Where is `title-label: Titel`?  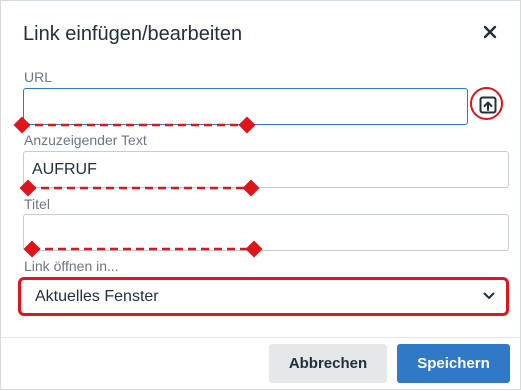 title-label: Titel is located at coordinates (37, 204).